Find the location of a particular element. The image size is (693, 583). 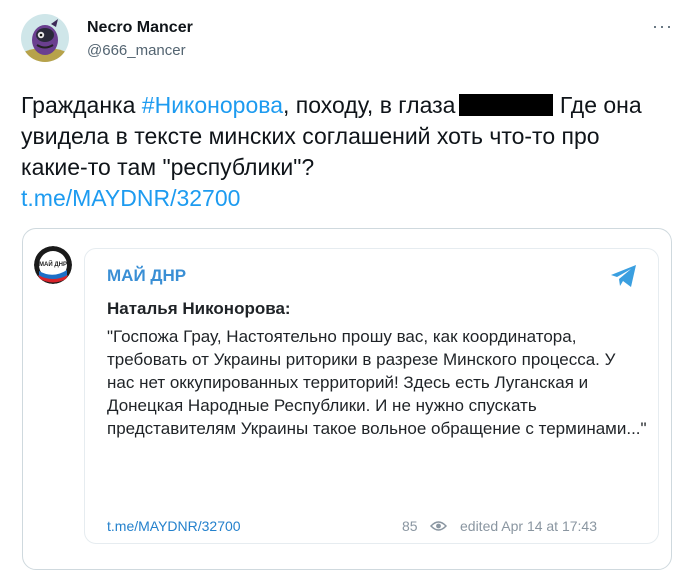

view-count: 85 is located at coordinates (410, 526).